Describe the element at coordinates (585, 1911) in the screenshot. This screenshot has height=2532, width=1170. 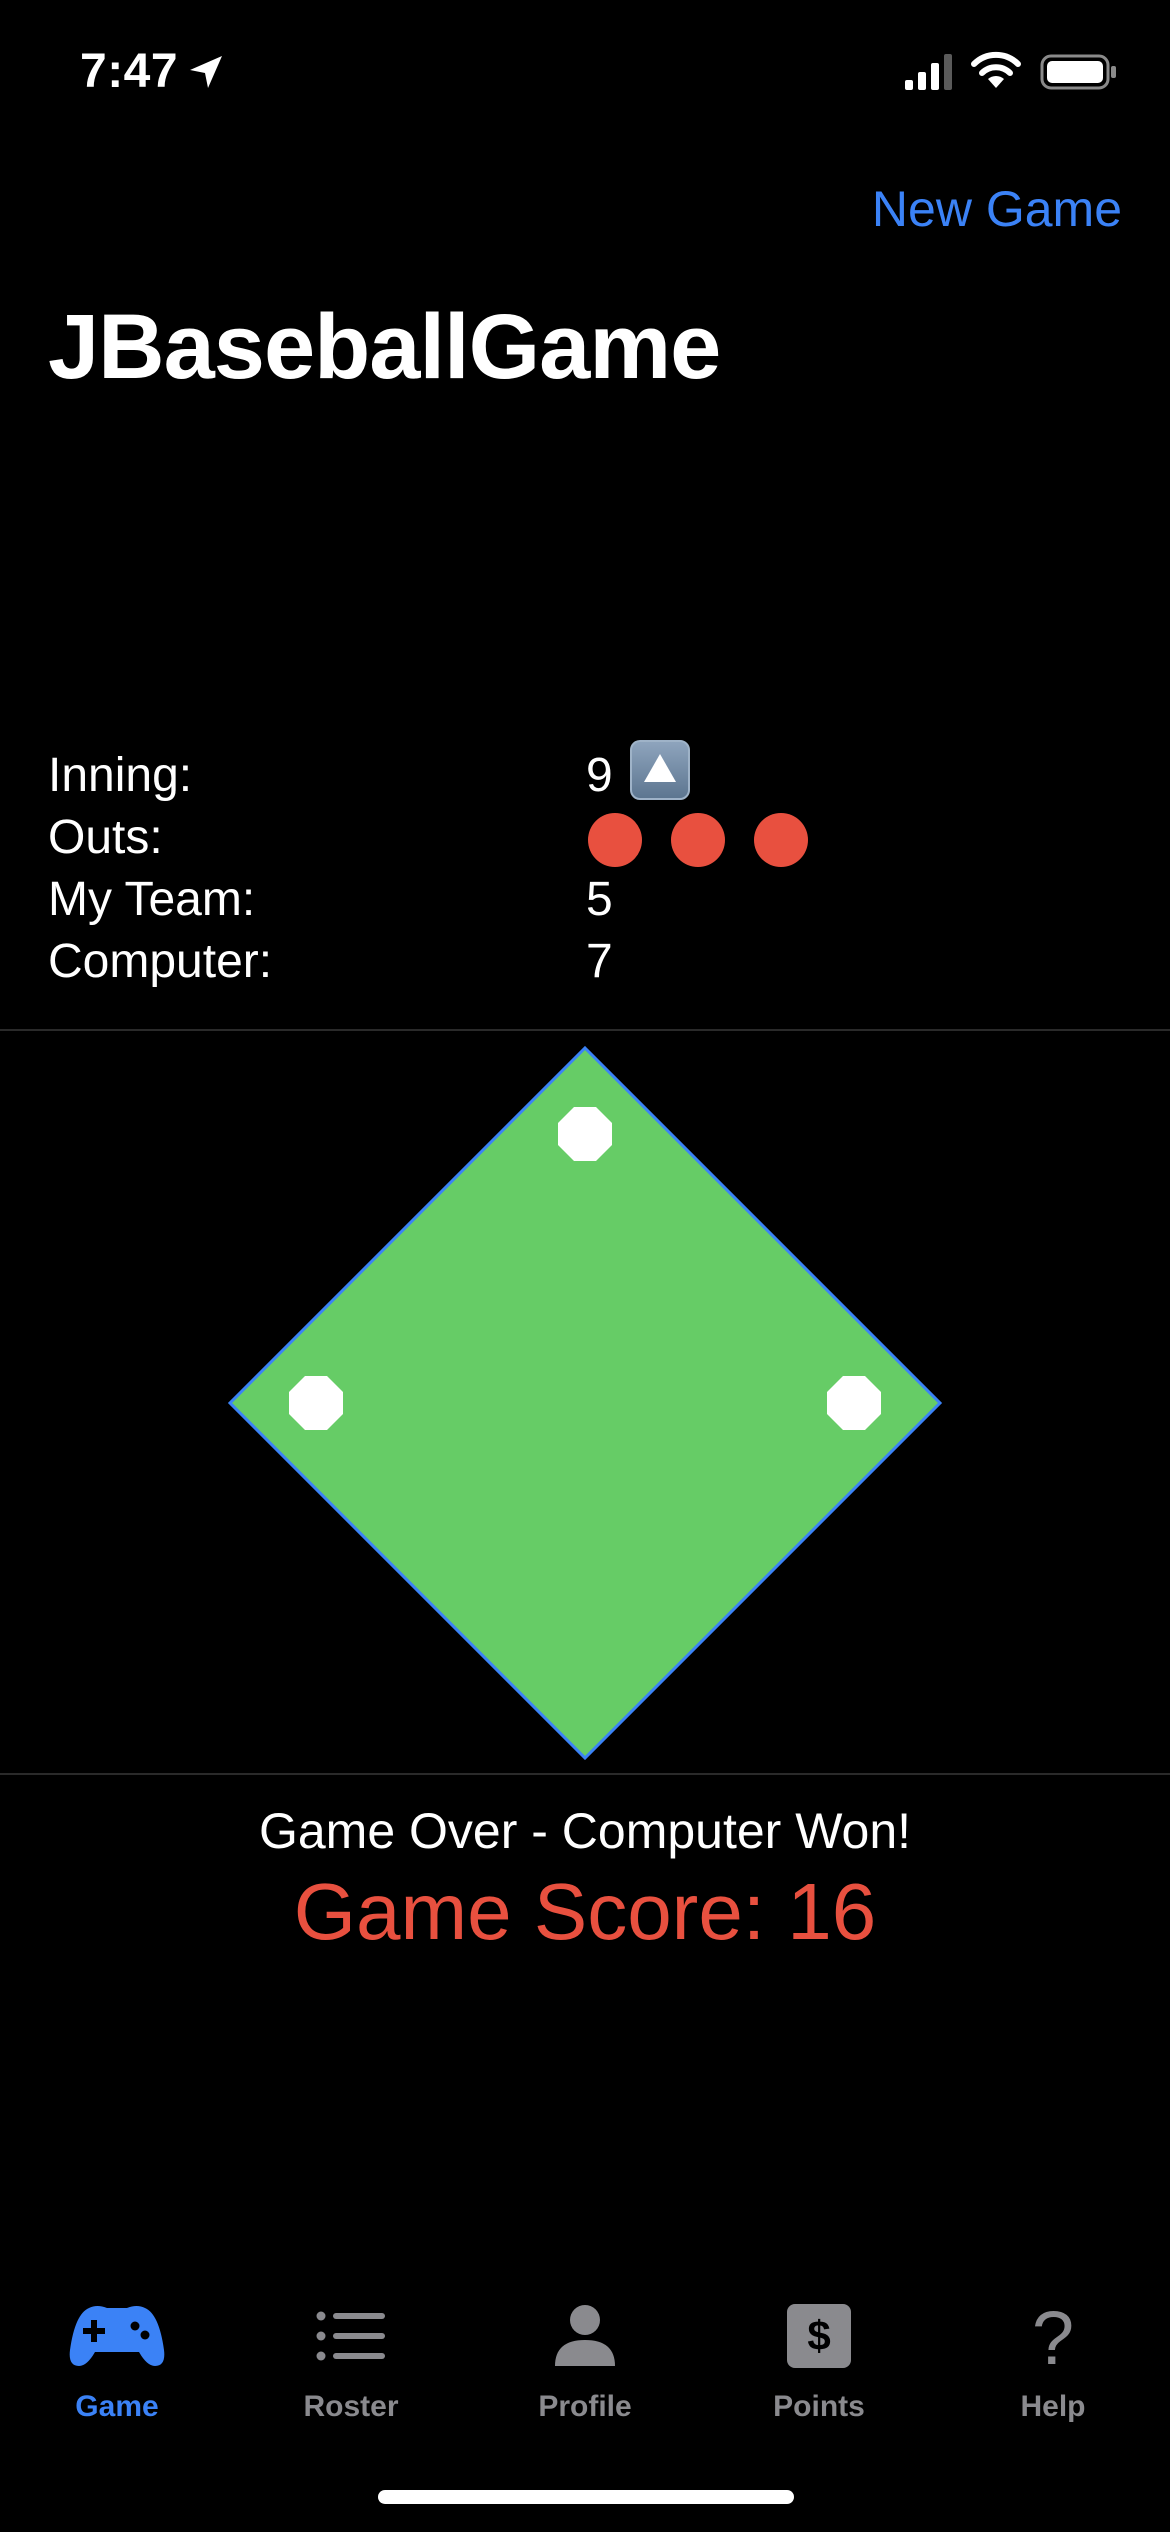
I see `game-score: Game Score: 16` at that location.